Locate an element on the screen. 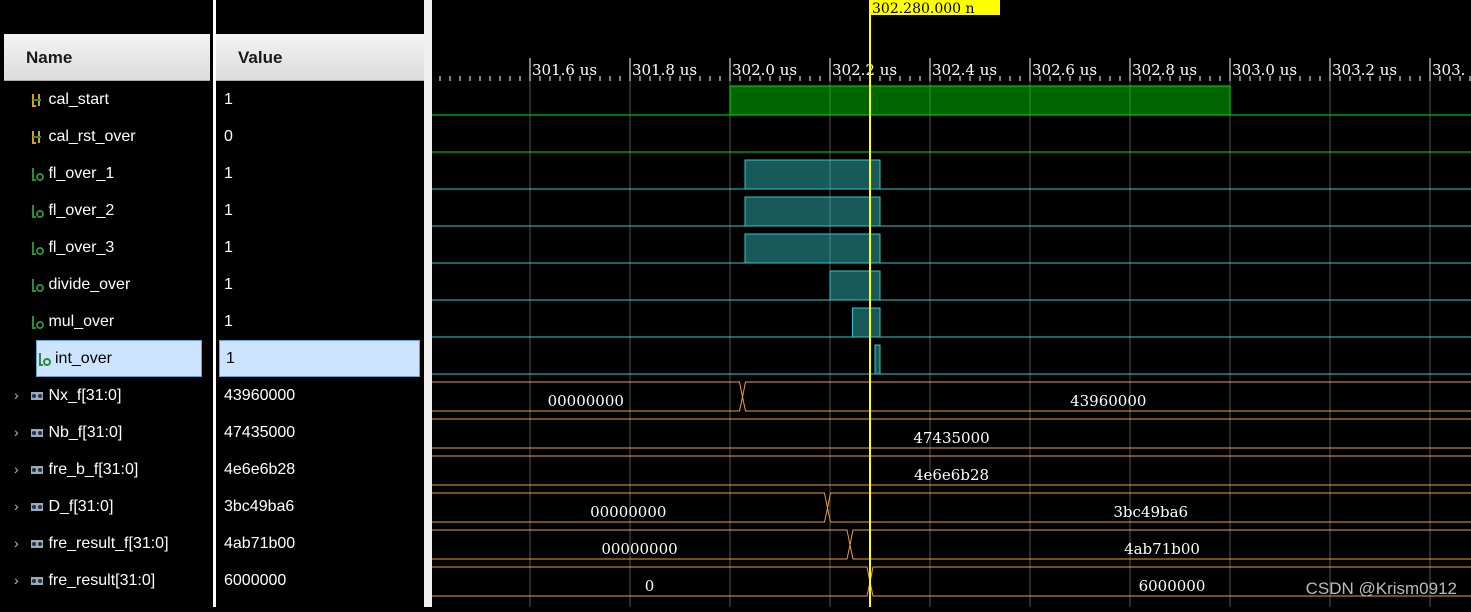 The image size is (1471, 612). signal-name: fl_over_1 is located at coordinates (81, 173).